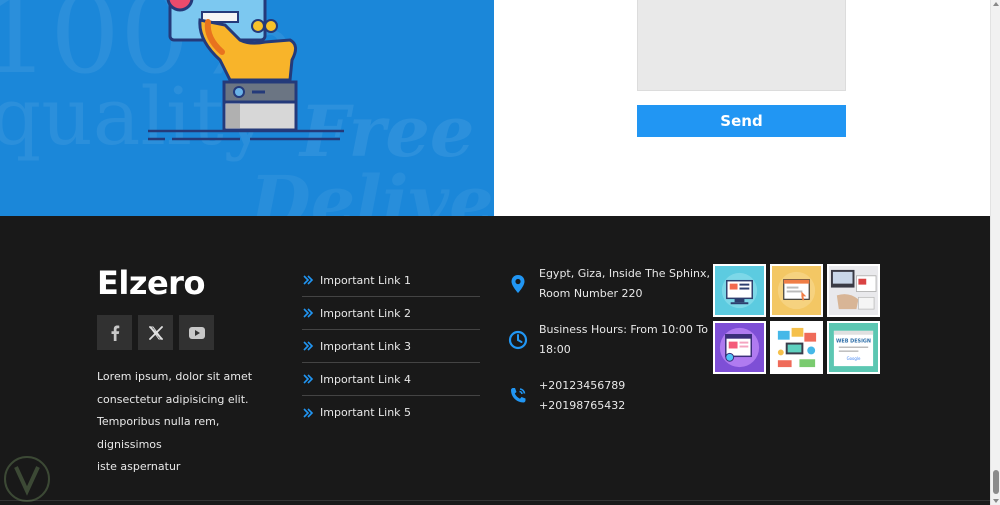 This screenshot has height=505, width=1000. I want to click on social-links, so click(155, 332).